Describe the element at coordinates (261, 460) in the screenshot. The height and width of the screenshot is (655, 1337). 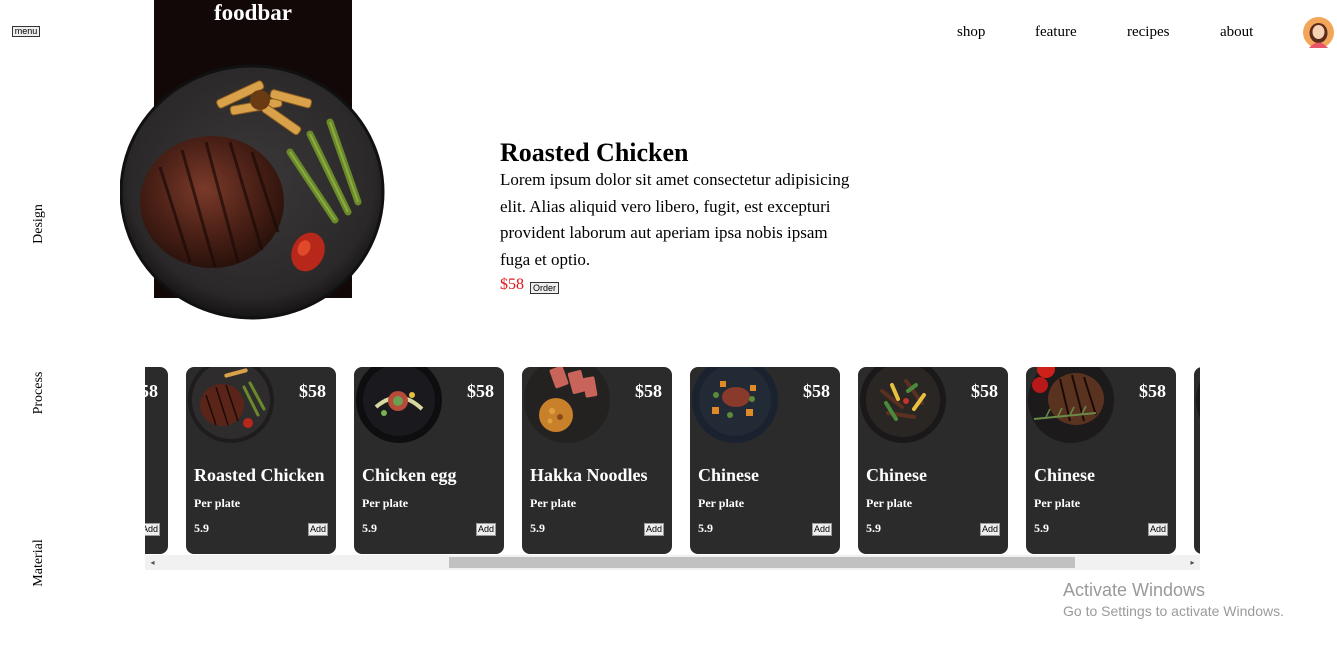
I see `food-card: $58 Roasted Chicken Per plate 5.9 Add` at that location.